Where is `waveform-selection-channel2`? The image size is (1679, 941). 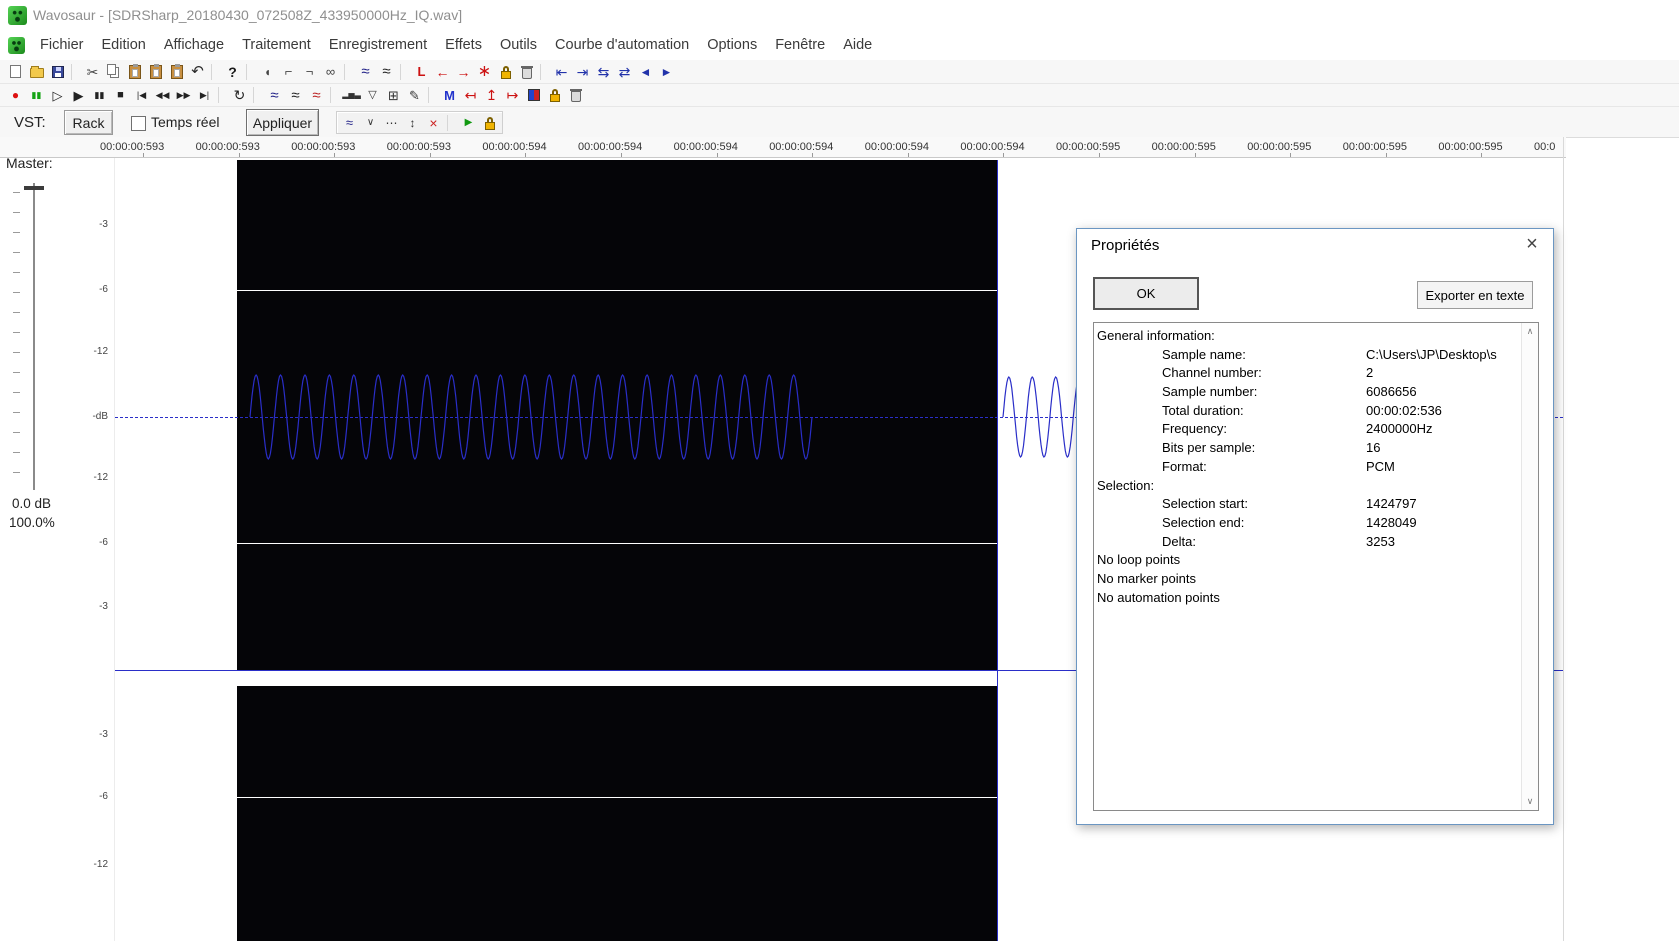 waveform-selection-channel2 is located at coordinates (617, 813).